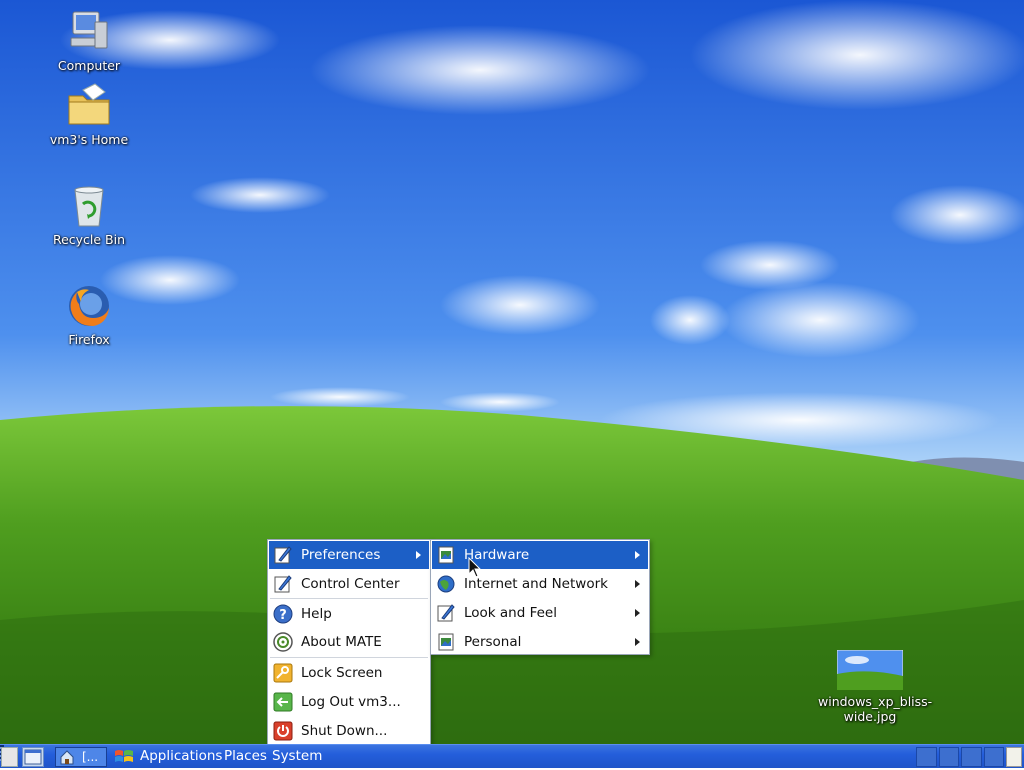 The height and width of the screenshot is (770, 1024). Describe the element at coordinates (89, 104) in the screenshot. I see `home-folder-icon` at that location.